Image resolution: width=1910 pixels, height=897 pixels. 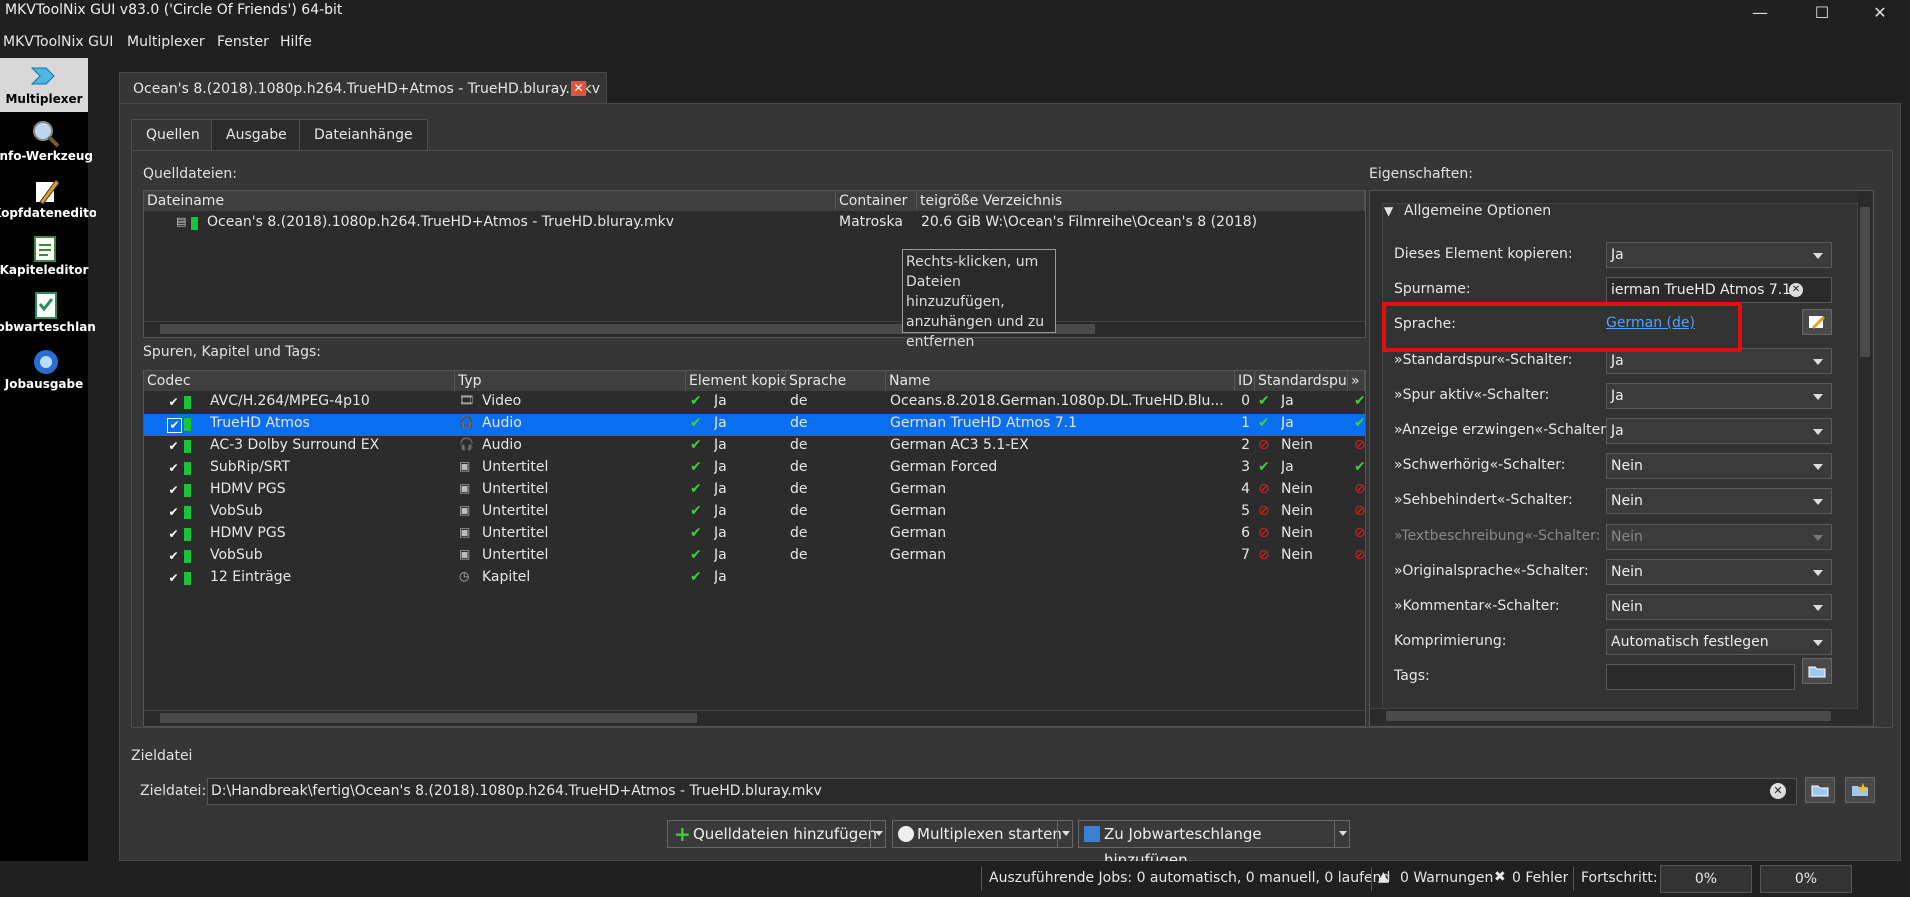 What do you see at coordinates (578, 88) in the screenshot?
I see `close-tab-icon: ✕` at bounding box center [578, 88].